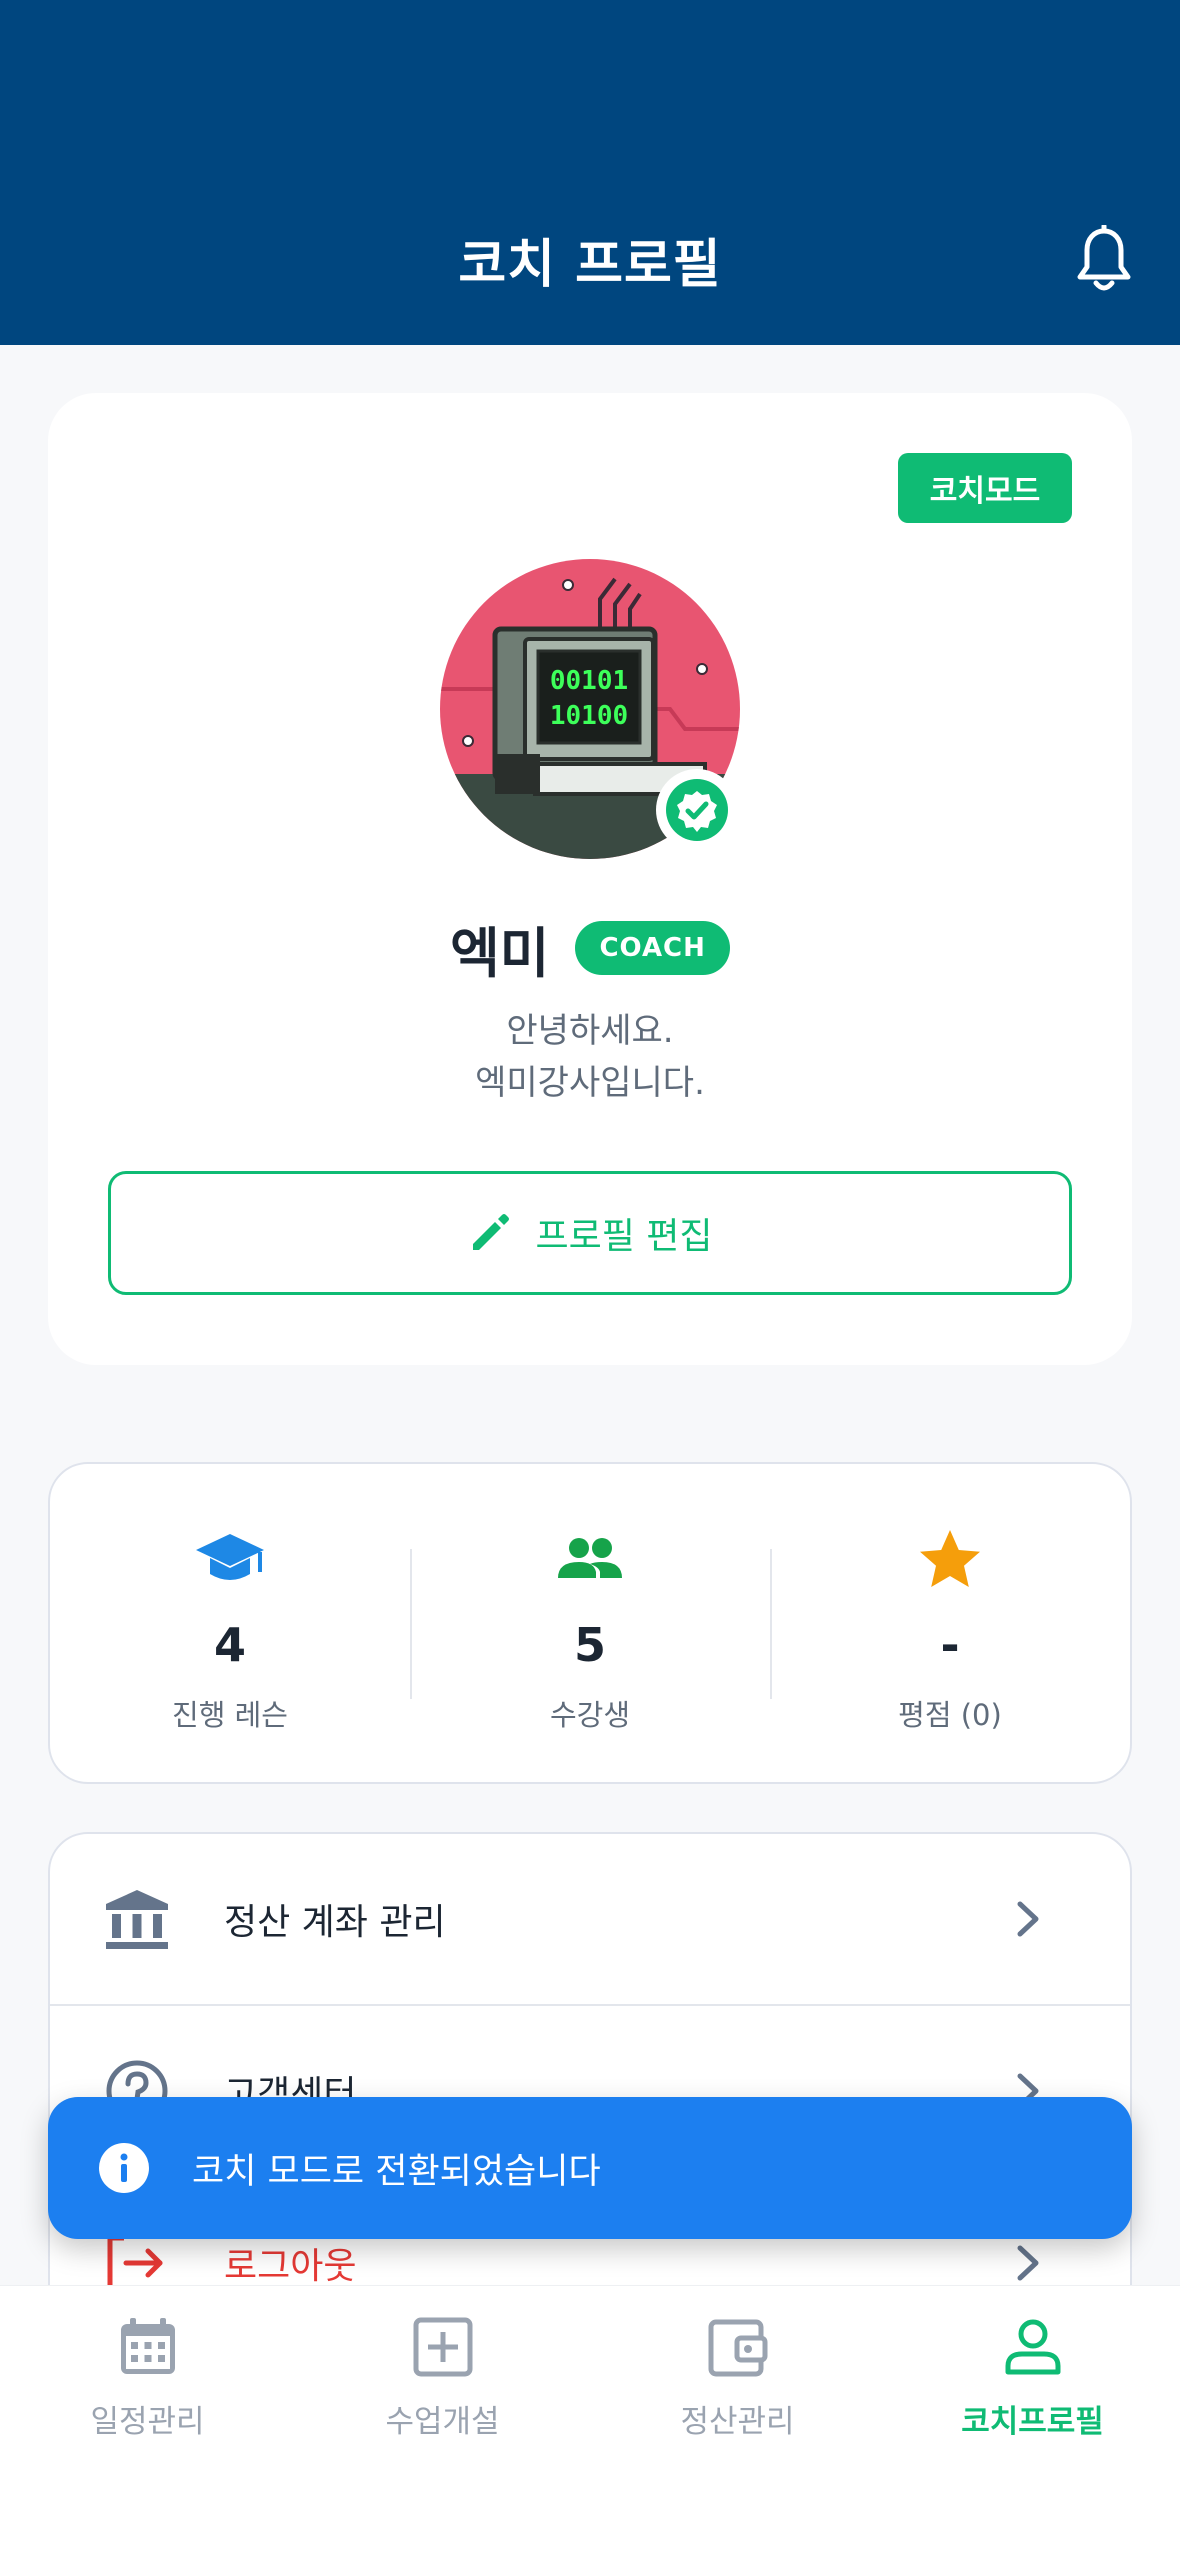 The height and width of the screenshot is (2558, 1180). I want to click on menu-label: 로그아웃, so click(290, 2266).